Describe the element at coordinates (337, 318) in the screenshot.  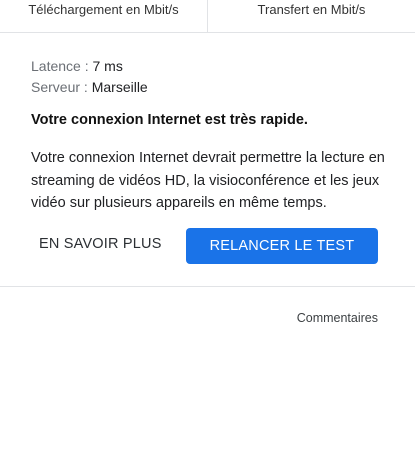
I see `feedback-link: Commentaires` at that location.